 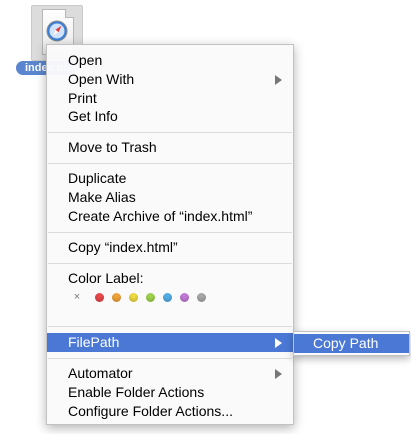 What do you see at coordinates (170, 392) in the screenshot?
I see `menu-item-enable-folder-actions: Enable Folder Actions` at bounding box center [170, 392].